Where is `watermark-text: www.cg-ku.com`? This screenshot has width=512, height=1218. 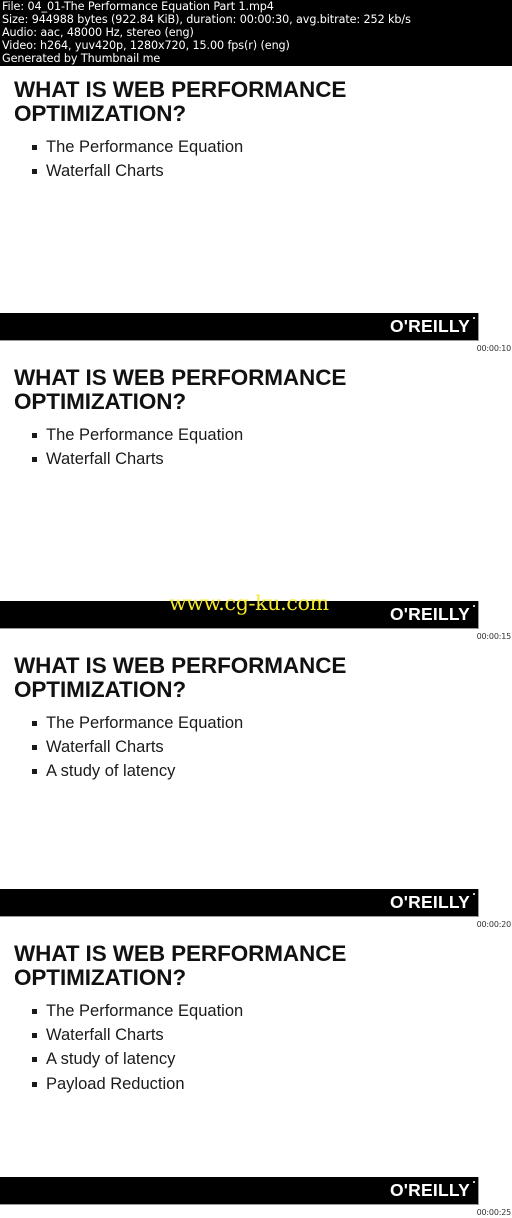 watermark-text: www.cg-ku.com is located at coordinates (249, 603).